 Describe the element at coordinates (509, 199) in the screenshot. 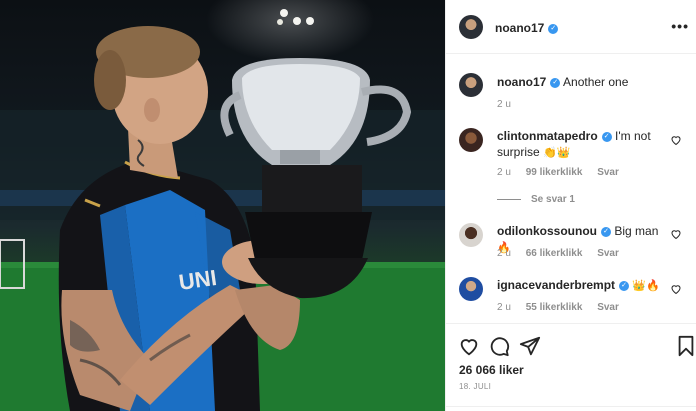

I see `replies-divider` at that location.